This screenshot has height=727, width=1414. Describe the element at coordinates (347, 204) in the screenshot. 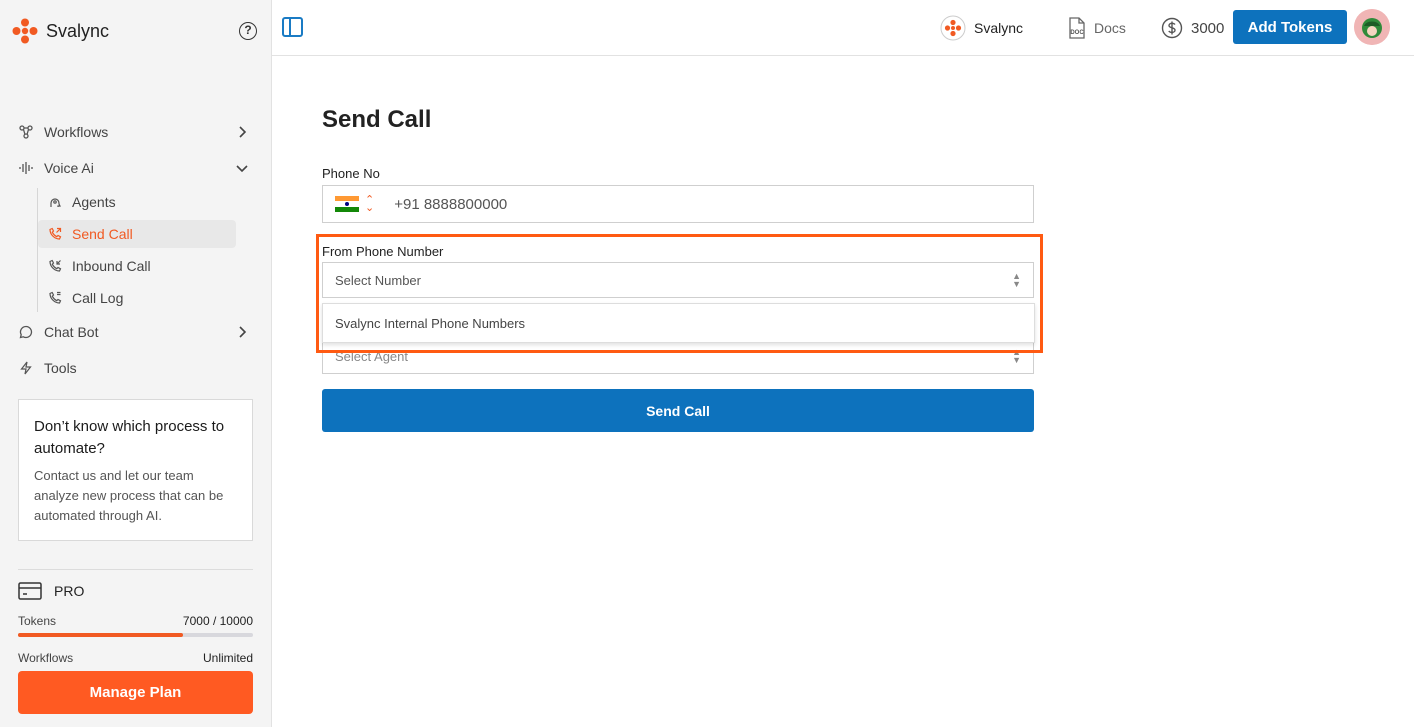

I see `india-flag-icon` at that location.